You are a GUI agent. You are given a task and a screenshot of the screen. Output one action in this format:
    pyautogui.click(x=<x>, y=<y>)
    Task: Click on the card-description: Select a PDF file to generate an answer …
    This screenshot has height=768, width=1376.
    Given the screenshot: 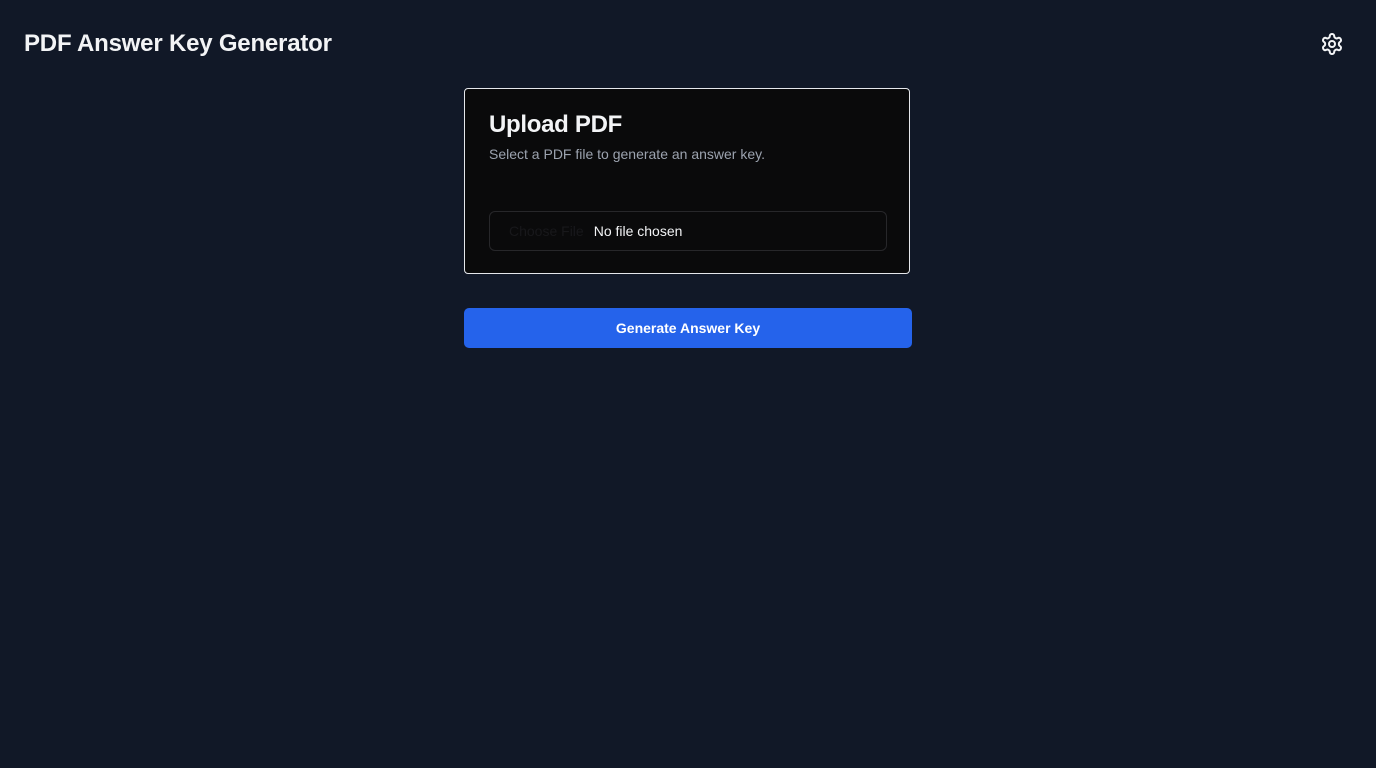 What is the action you would take?
    pyautogui.click(x=627, y=154)
    